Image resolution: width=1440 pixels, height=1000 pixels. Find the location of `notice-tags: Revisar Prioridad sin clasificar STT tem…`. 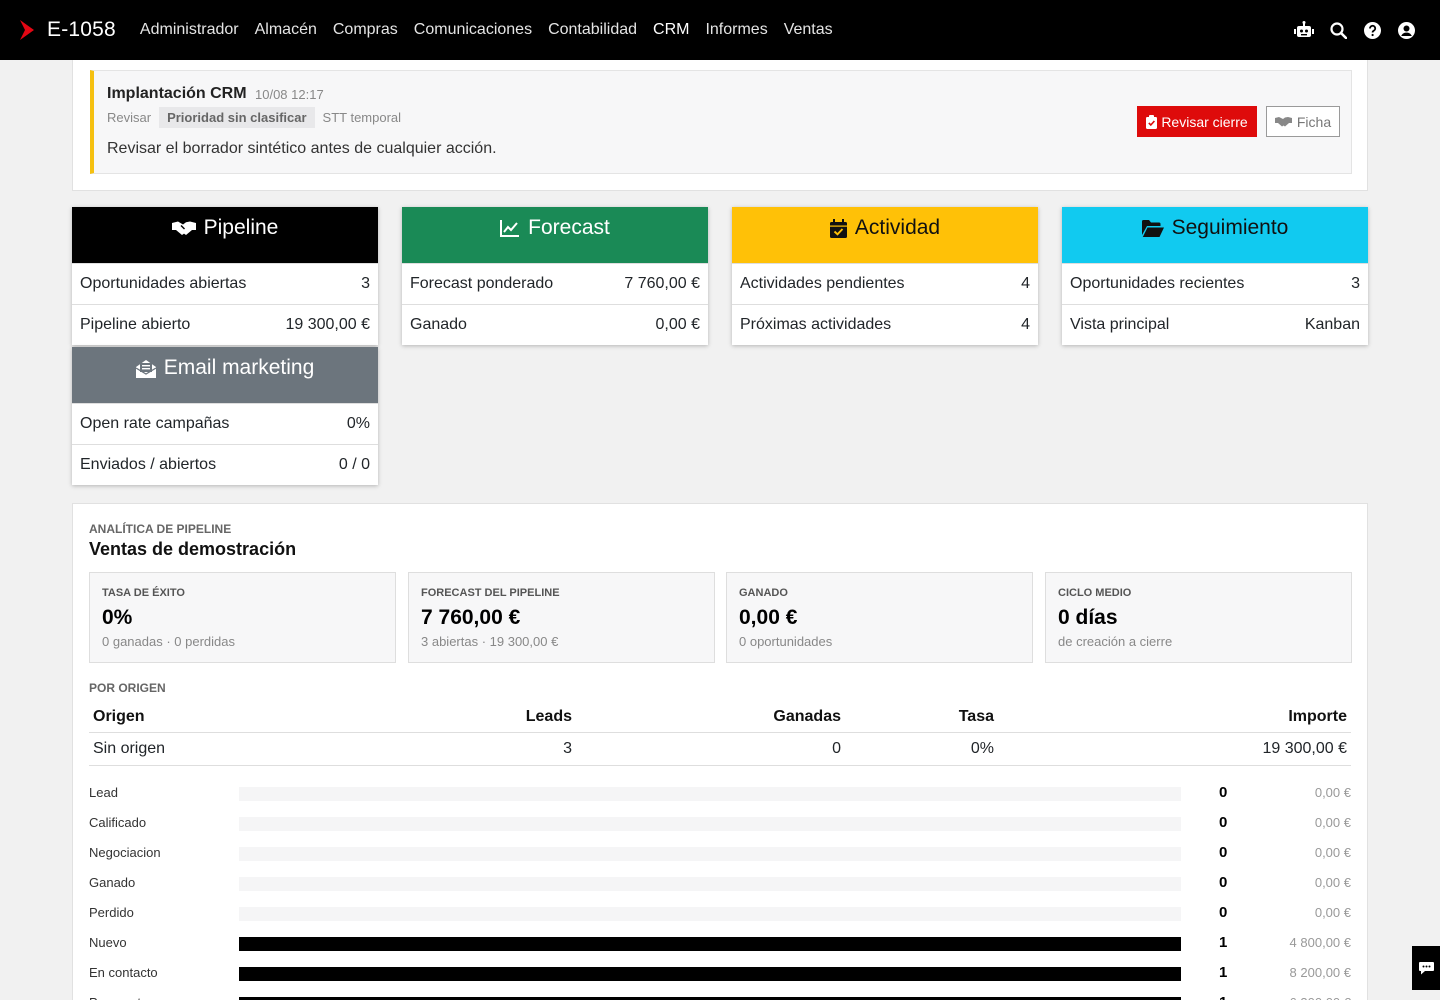

notice-tags: Revisar Prioridad sin clasificar STT tem… is located at coordinates (258, 117).